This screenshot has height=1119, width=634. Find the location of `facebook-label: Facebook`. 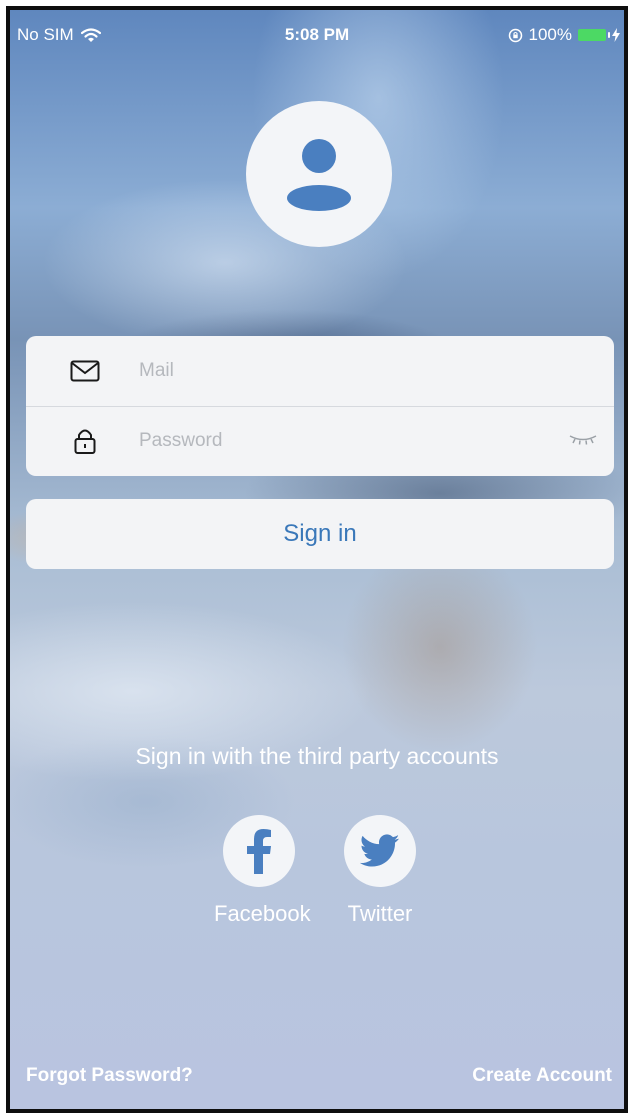

facebook-label: Facebook is located at coordinates (262, 913).